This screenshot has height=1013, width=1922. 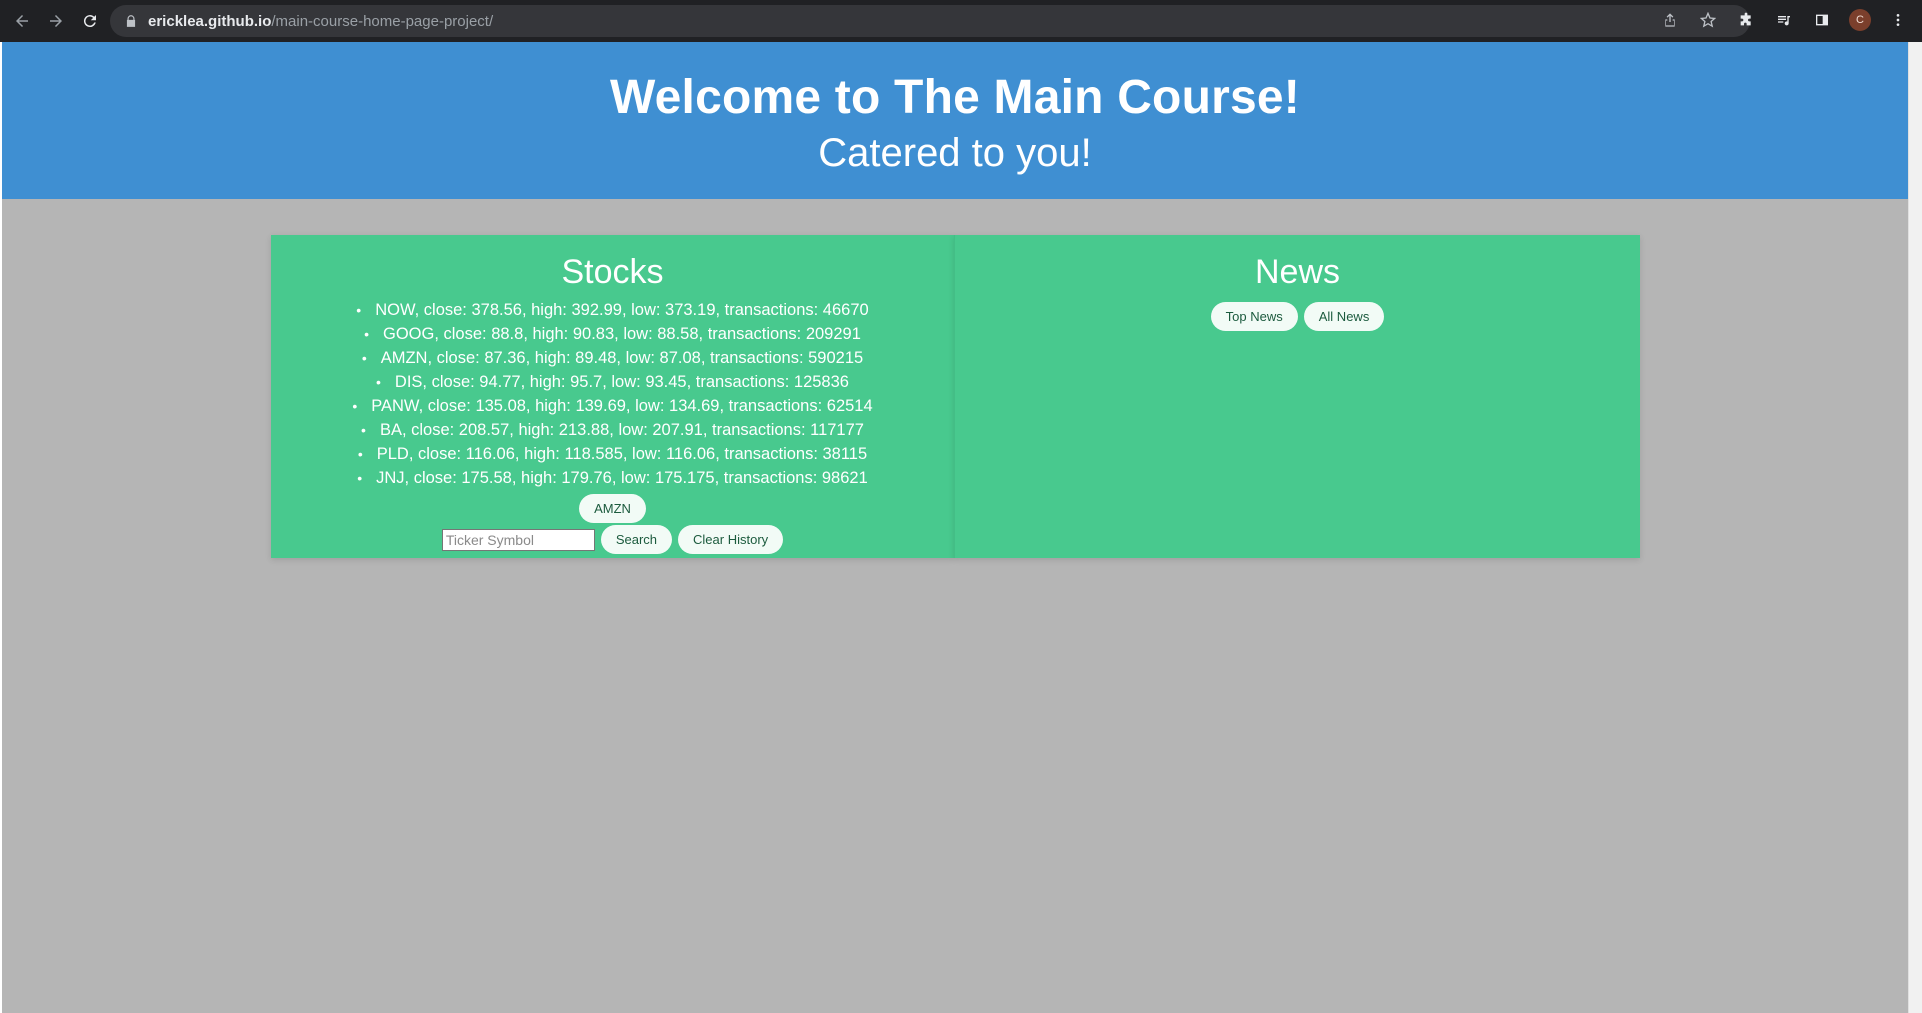 I want to click on url-host: ericklea.github.io, so click(x=210, y=21).